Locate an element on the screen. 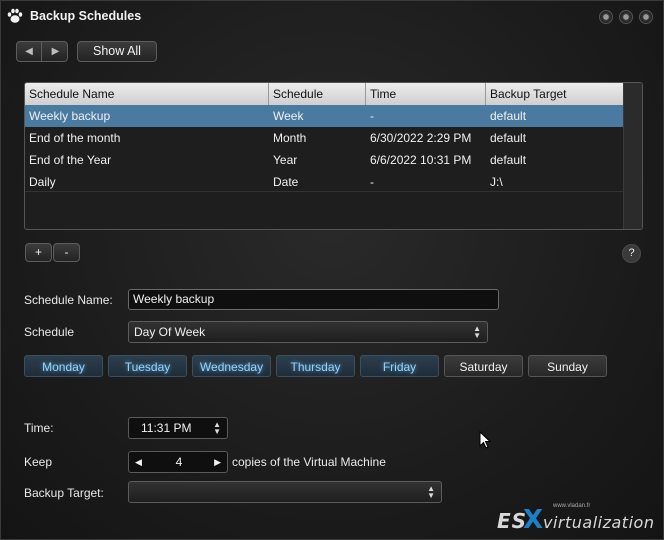 The height and width of the screenshot is (540, 664). help-icon: ? is located at coordinates (631, 253).